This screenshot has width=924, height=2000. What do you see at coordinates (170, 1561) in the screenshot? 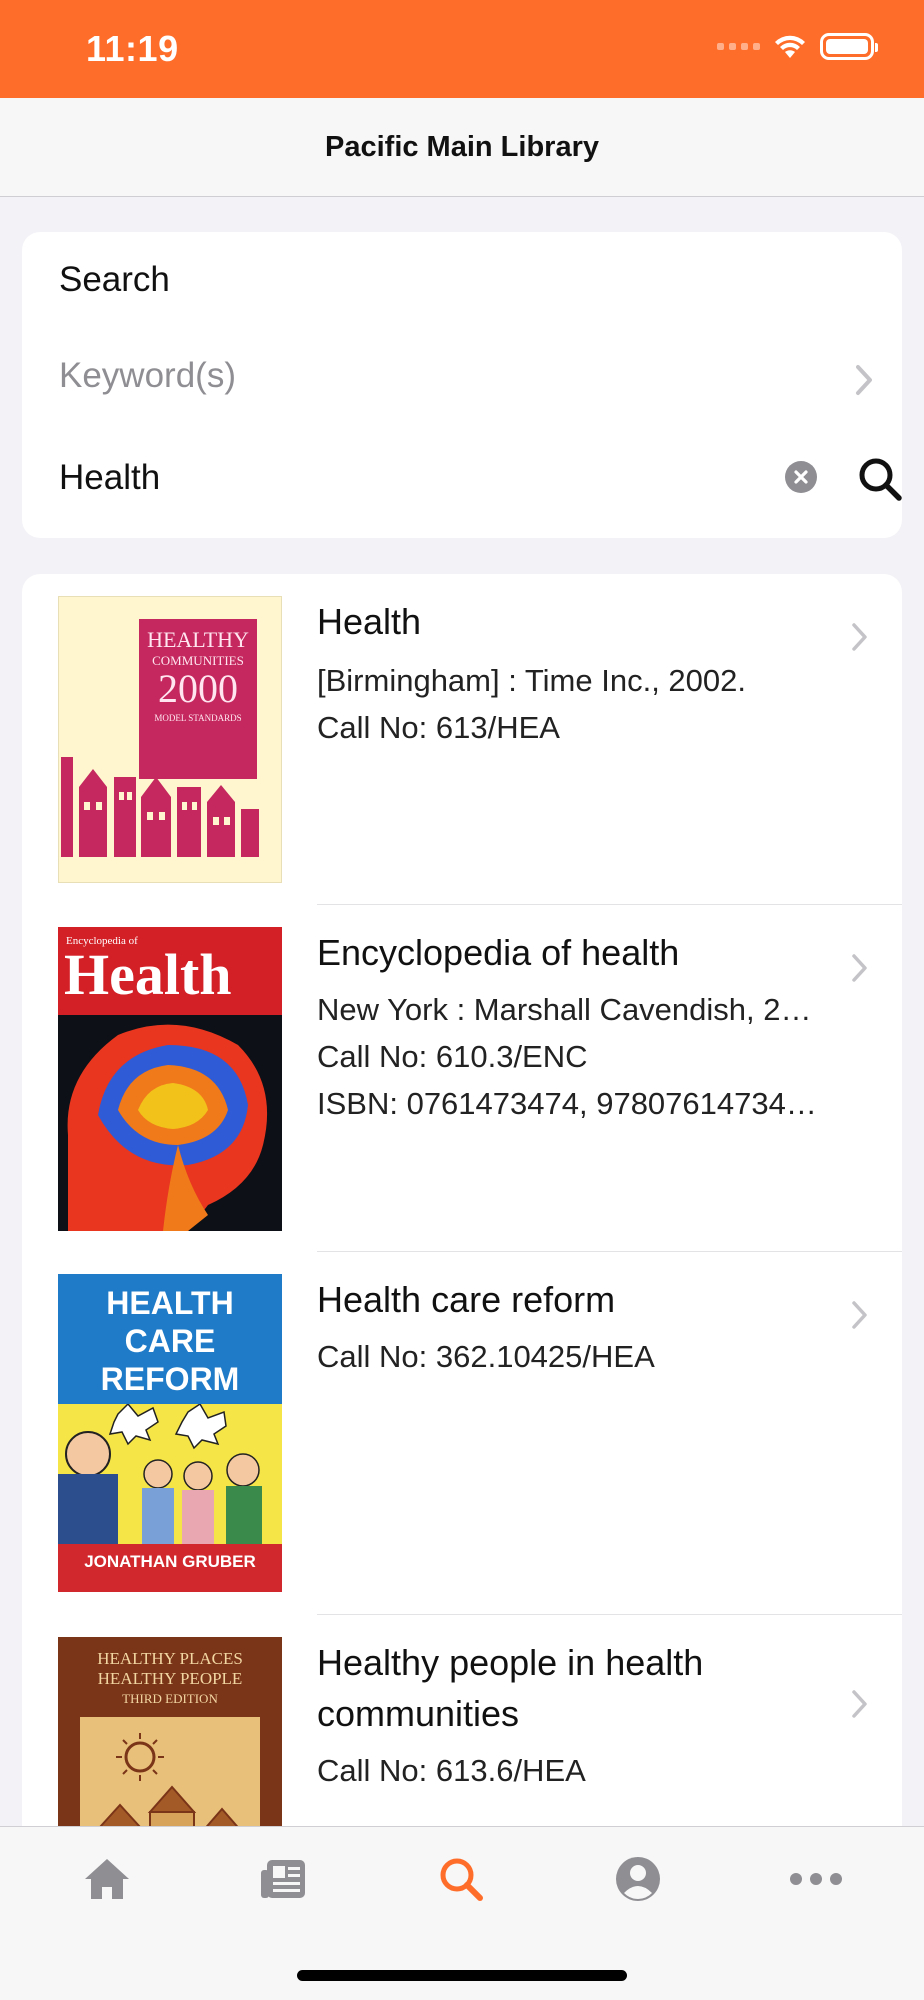
I see `cover-text: JONATHAN GRUBER` at bounding box center [170, 1561].